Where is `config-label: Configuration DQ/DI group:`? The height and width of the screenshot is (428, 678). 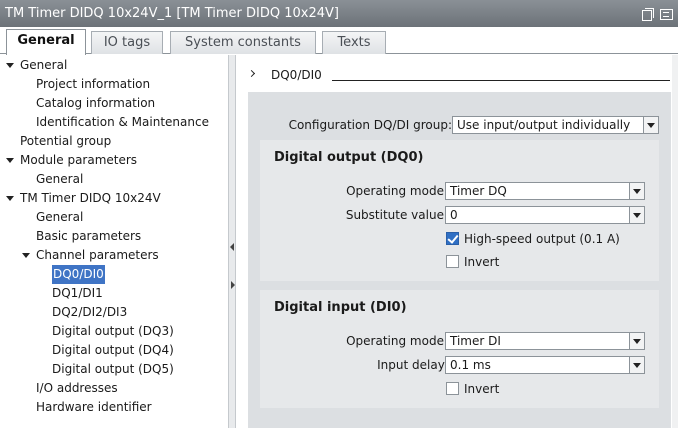
config-label: Configuration DQ/DI group: is located at coordinates (370, 125).